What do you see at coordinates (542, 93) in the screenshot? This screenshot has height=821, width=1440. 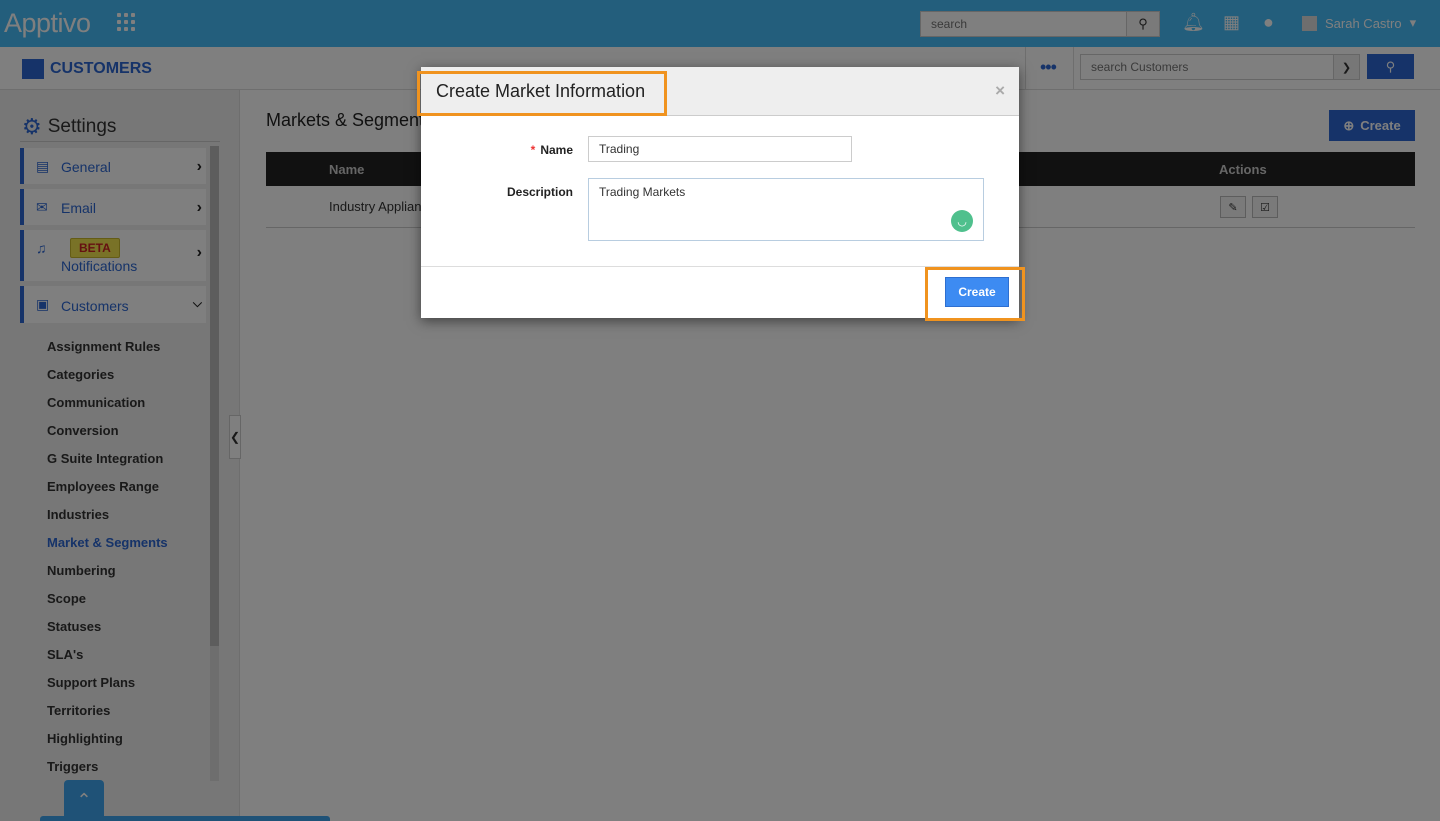 I see `highlight-title` at bounding box center [542, 93].